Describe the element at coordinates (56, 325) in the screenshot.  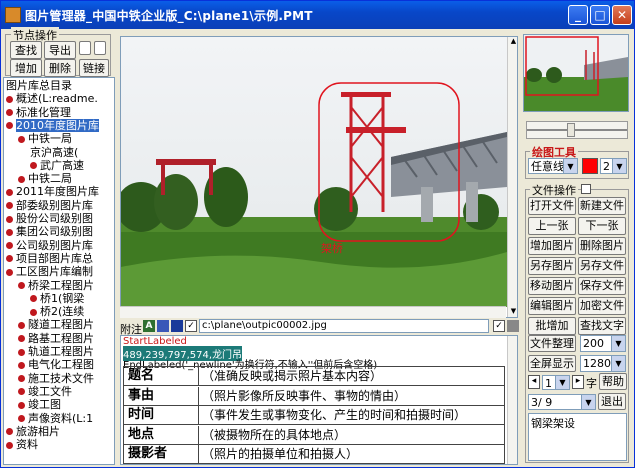
I see `tree-node: 隧道工程图片` at that location.